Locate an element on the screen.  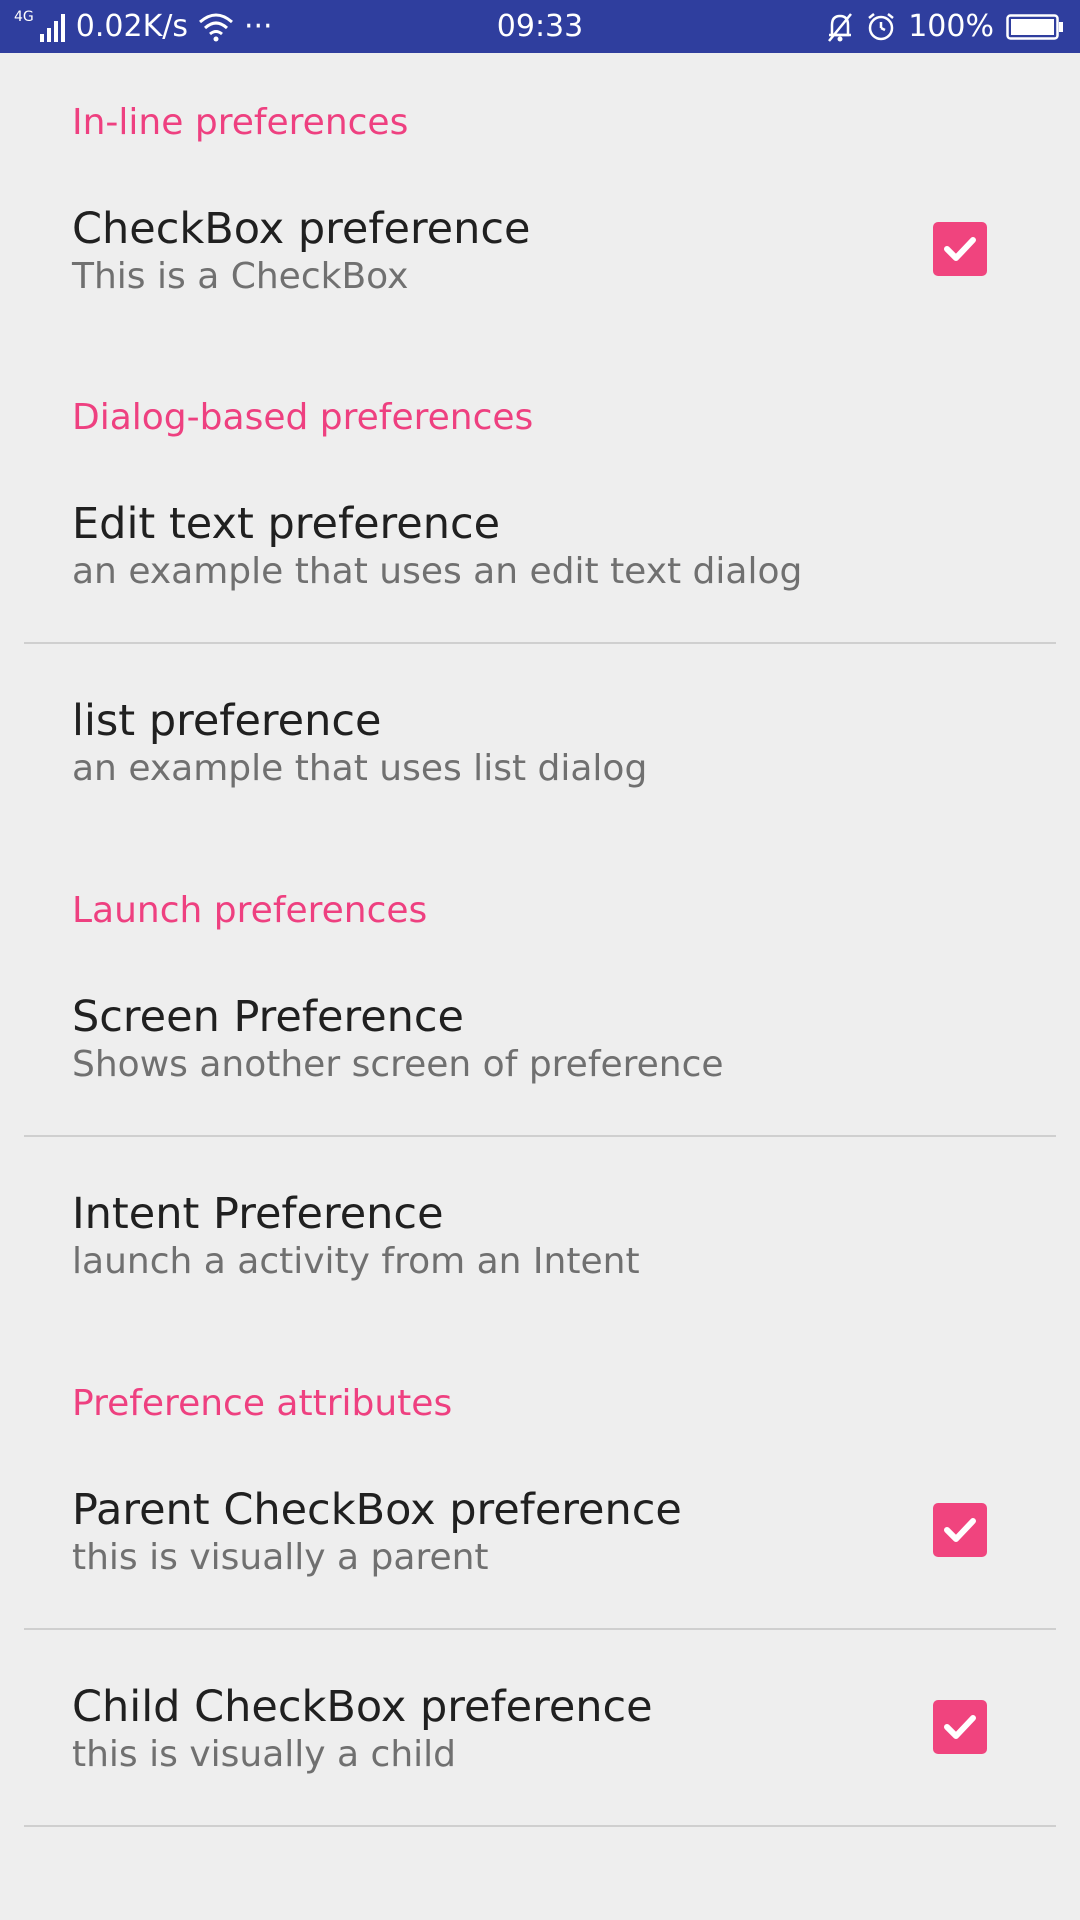
parent-checkbox is located at coordinates (960, 1530).